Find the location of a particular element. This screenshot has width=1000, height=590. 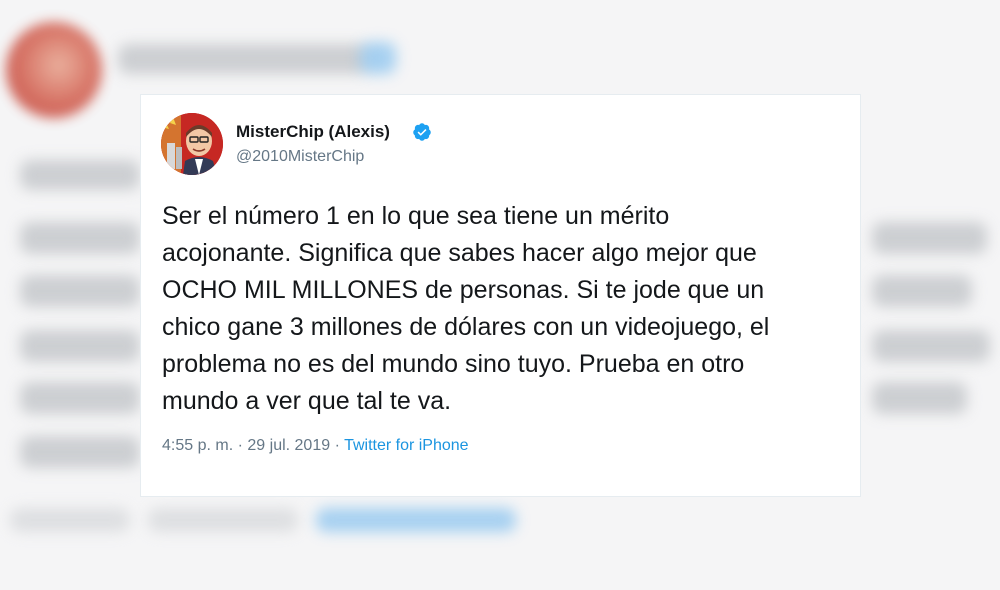

blurred-avatar is located at coordinates (54, 70).